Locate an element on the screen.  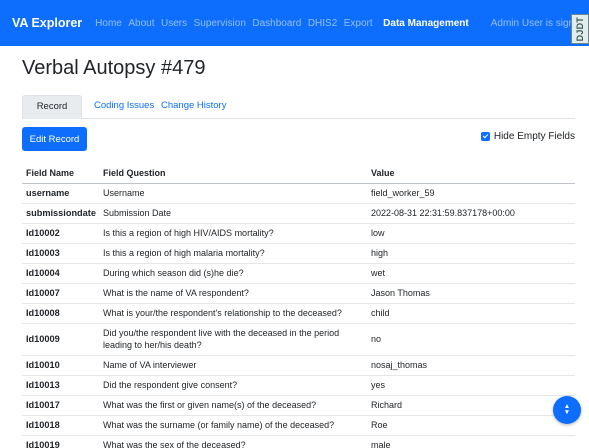
field-name-cell: Id10019 is located at coordinates (60, 441).